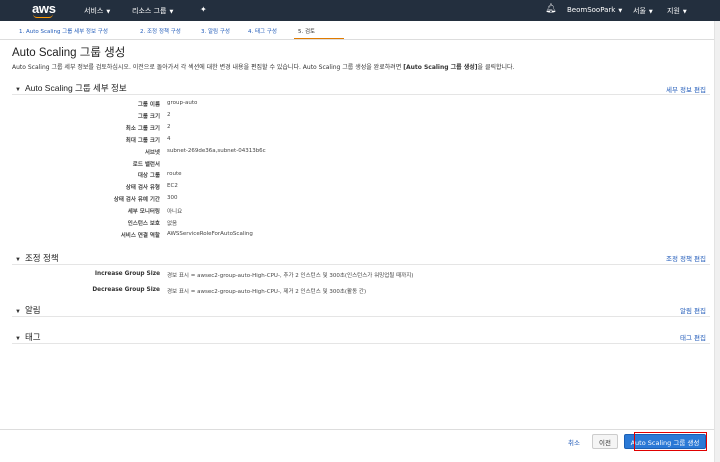 The image size is (720, 462). I want to click on detail-value: route, so click(174, 174).